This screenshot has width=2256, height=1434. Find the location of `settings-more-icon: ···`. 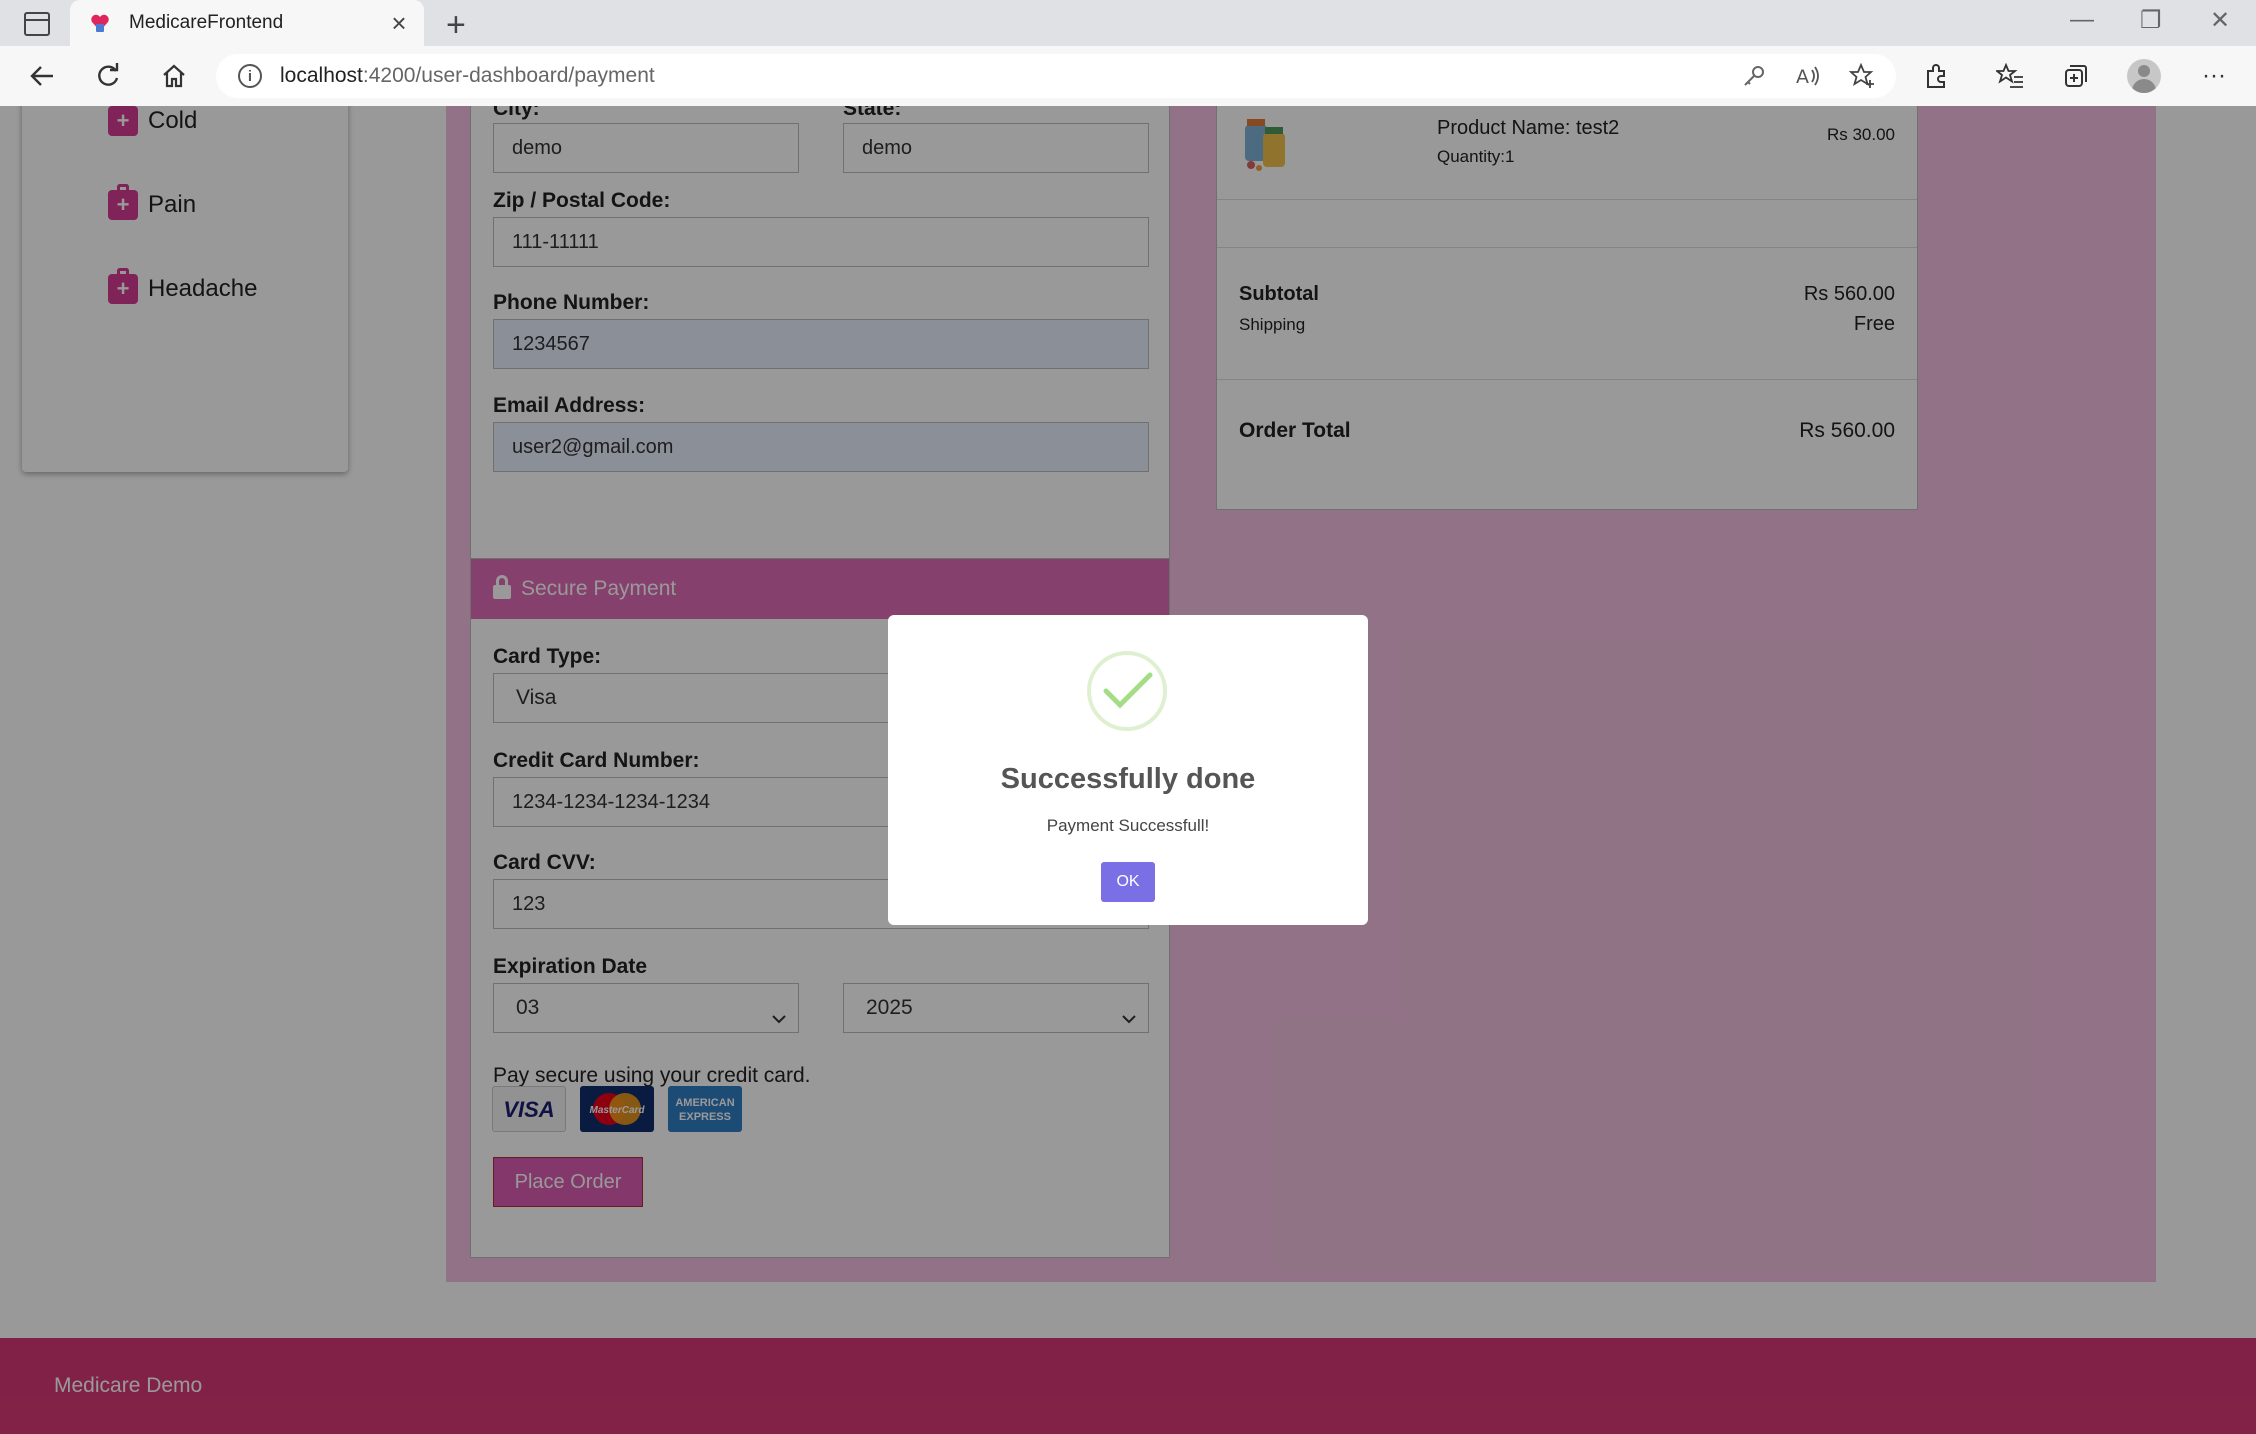

settings-more-icon: ··· is located at coordinates (2214, 76).